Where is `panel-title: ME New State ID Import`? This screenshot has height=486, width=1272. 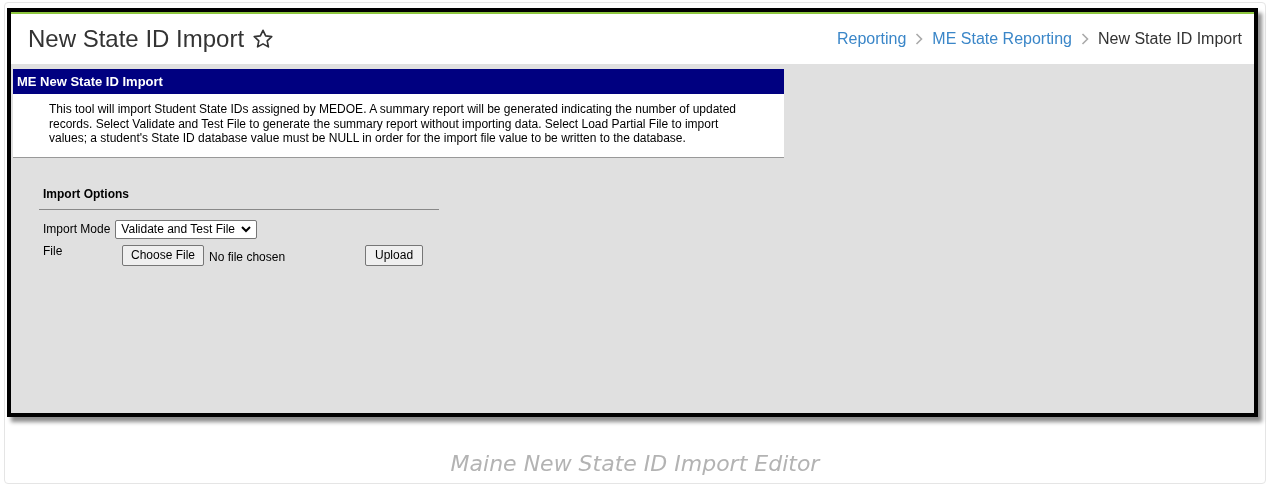
panel-title: ME New State ID Import is located at coordinates (398, 81).